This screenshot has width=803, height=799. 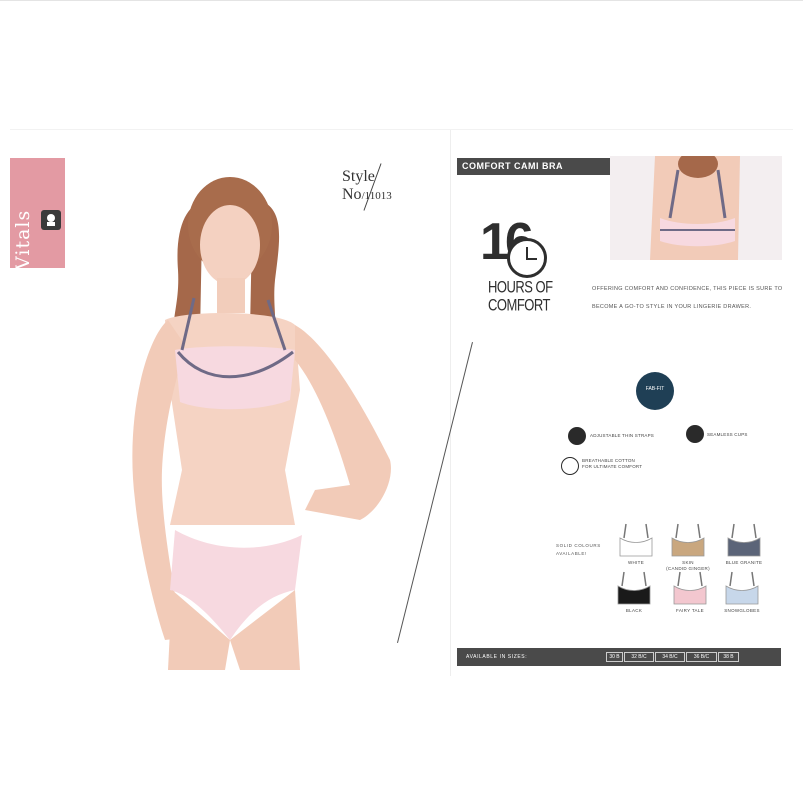 I want to click on colours-label-line-1: SOLID COLOURS, so click(x=578, y=545).